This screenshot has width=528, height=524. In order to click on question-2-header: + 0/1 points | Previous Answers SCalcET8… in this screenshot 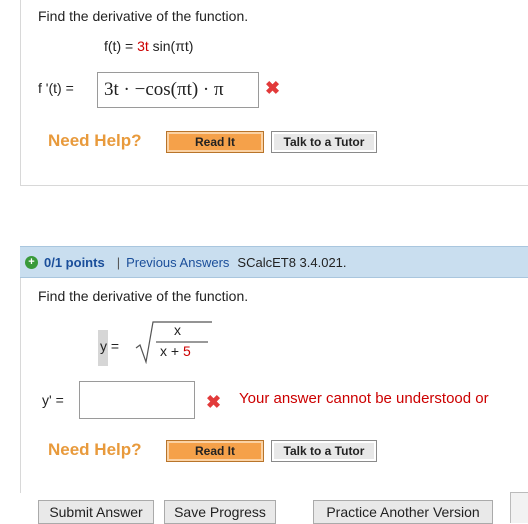, I will do `click(274, 262)`.